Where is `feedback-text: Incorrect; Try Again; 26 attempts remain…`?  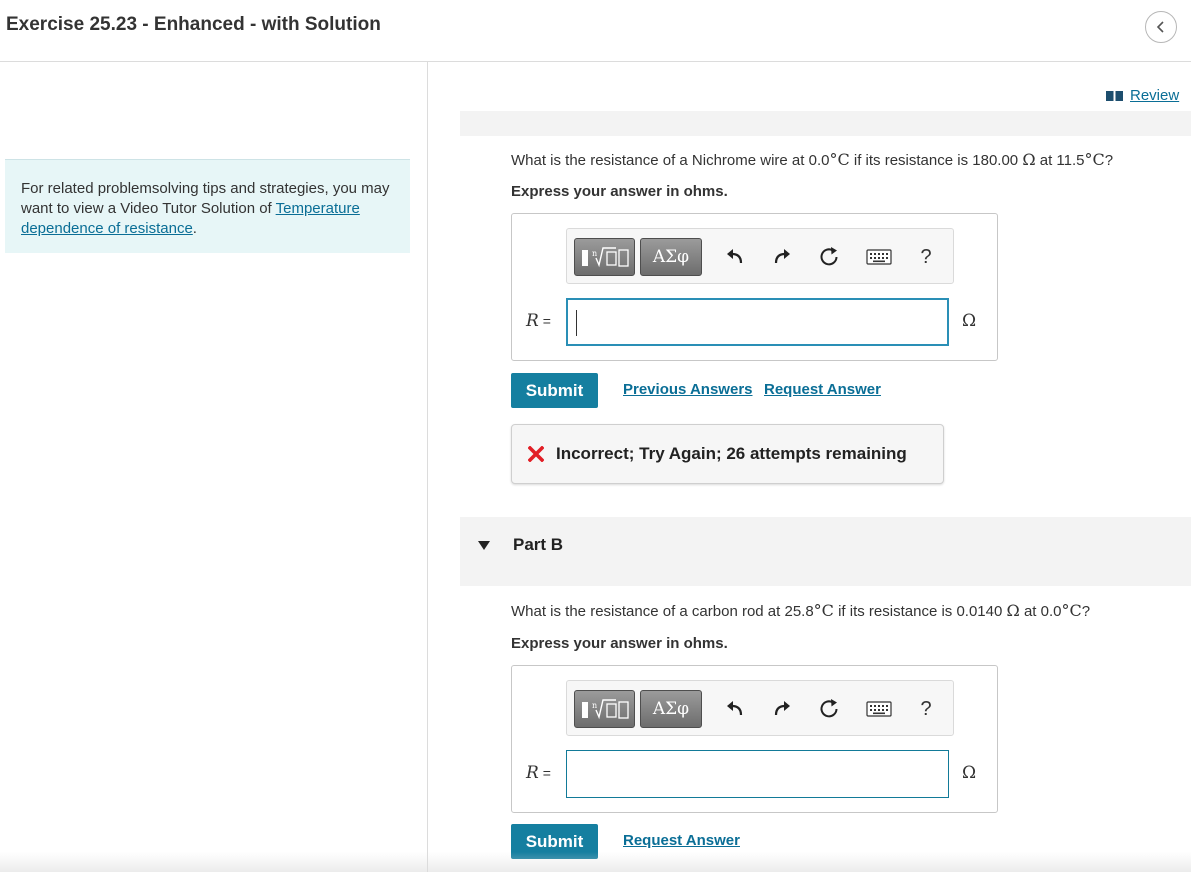
feedback-text: Incorrect; Try Again; 26 attempts remain… is located at coordinates (731, 453).